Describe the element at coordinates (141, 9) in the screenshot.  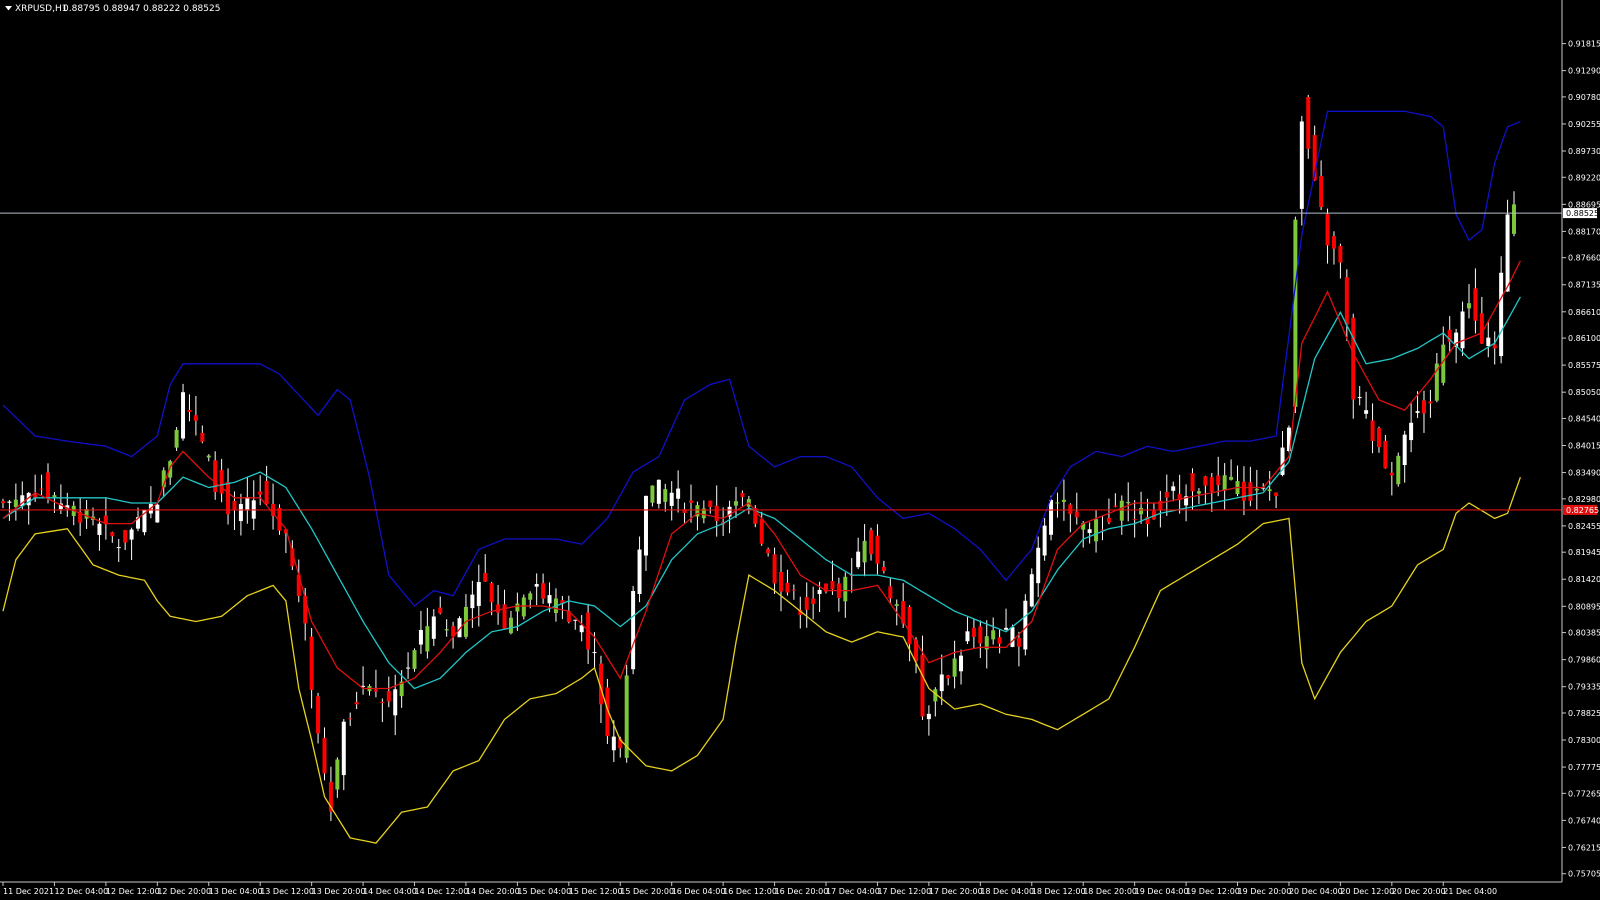
I see `ohlc-values: 0.88795 0.88947 0.88222 0.88525` at that location.